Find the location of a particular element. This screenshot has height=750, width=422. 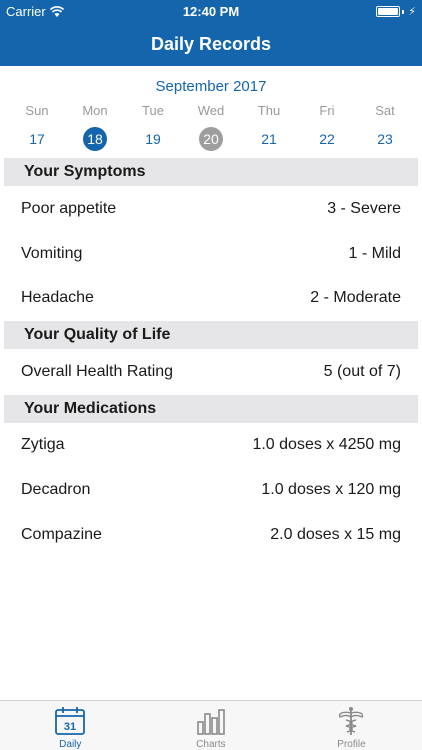

calendar-icon: 31 is located at coordinates (70, 721).